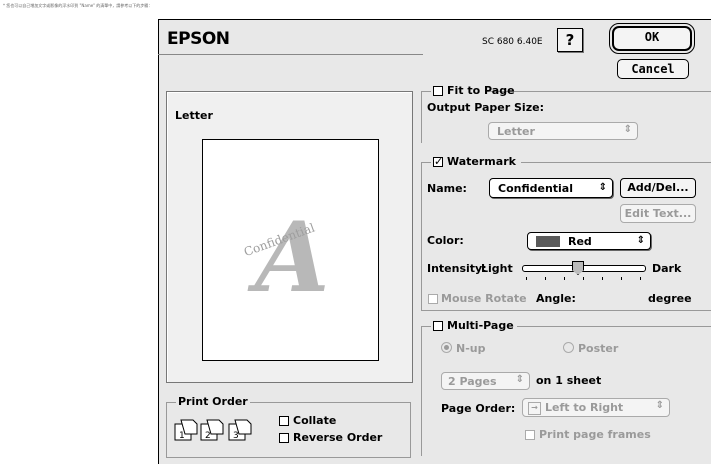 This screenshot has height=464, width=711. I want to click on fit-to-page-label: Fit to Page, so click(481, 90).